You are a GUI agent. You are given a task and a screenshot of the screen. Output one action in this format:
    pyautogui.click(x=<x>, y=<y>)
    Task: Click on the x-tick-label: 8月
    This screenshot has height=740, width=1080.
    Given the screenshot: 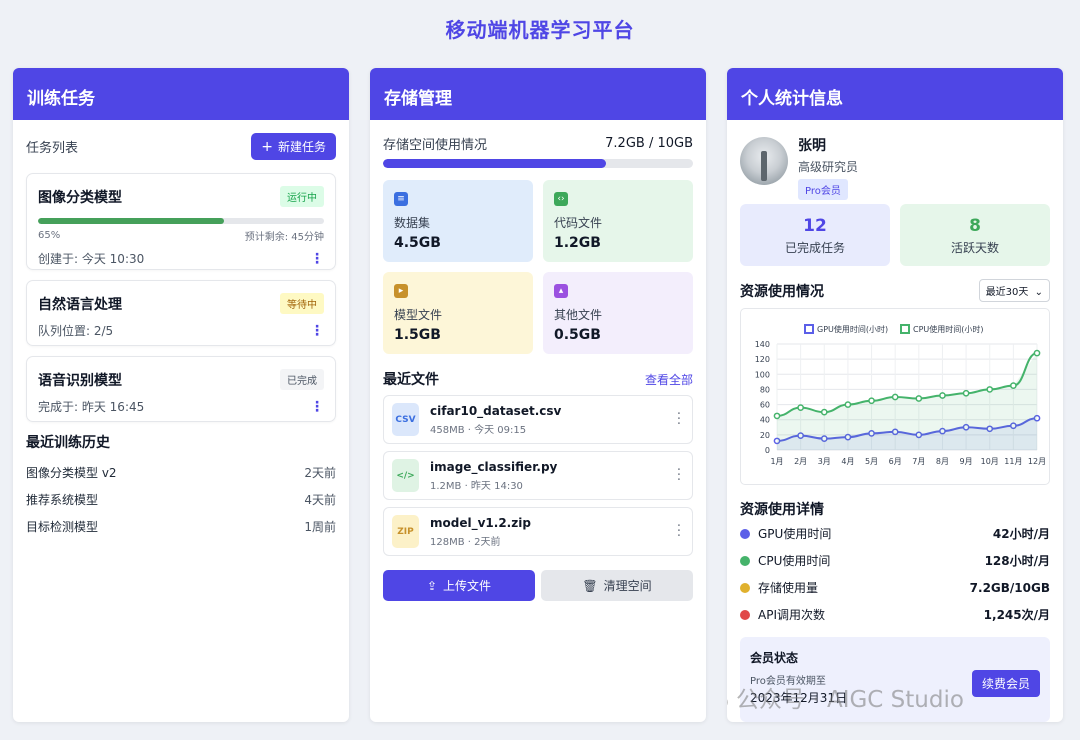 What is the action you would take?
    pyautogui.click(x=942, y=461)
    